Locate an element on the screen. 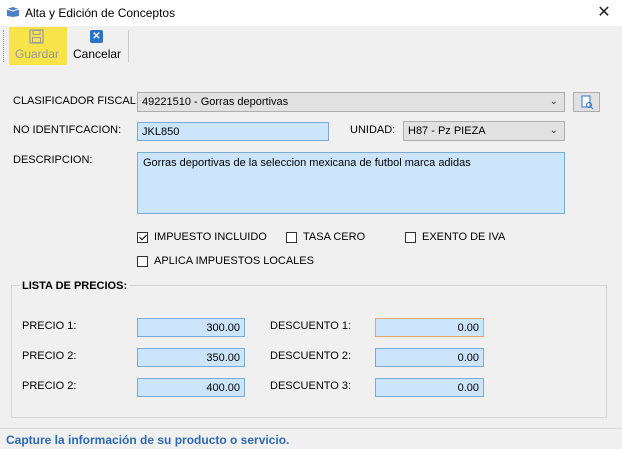  search-clasificador-button is located at coordinates (586, 102).